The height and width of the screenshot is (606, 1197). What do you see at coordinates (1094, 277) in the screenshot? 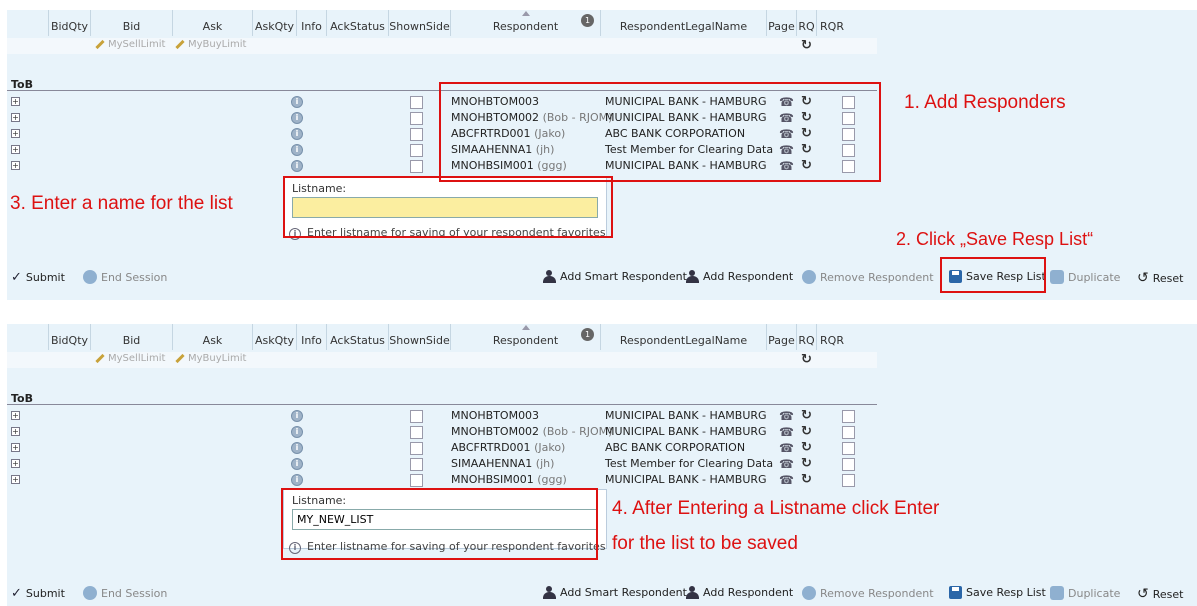
I see `duplicate-label: Duplicate` at bounding box center [1094, 277].